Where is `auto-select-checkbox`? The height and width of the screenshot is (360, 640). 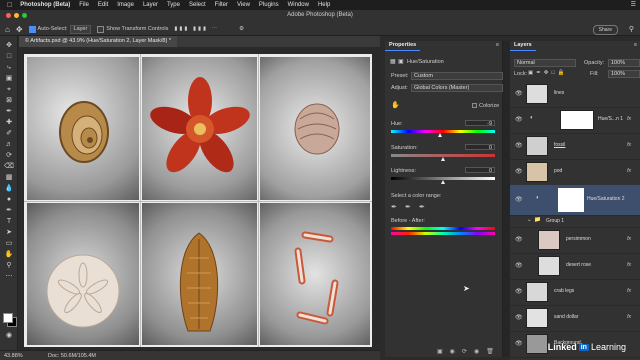
auto-select-checkbox is located at coordinates (32, 29).